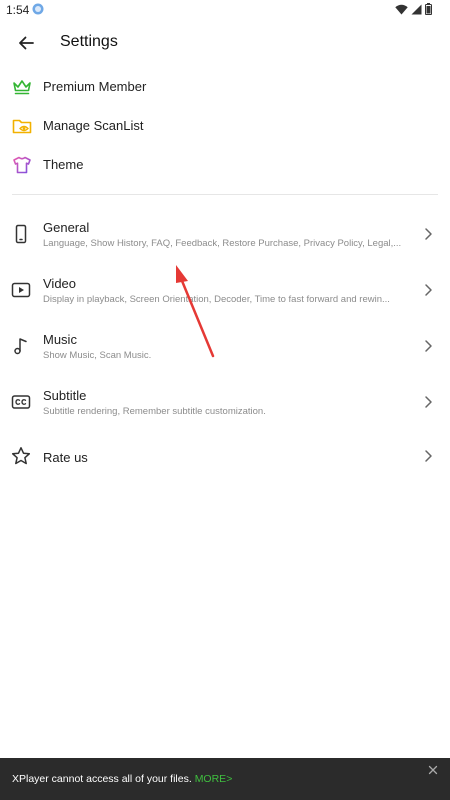 Image resolution: width=450 pixels, height=800 pixels. I want to click on snackbar-message: XPlayer cannot access all of your files., so click(102, 779).